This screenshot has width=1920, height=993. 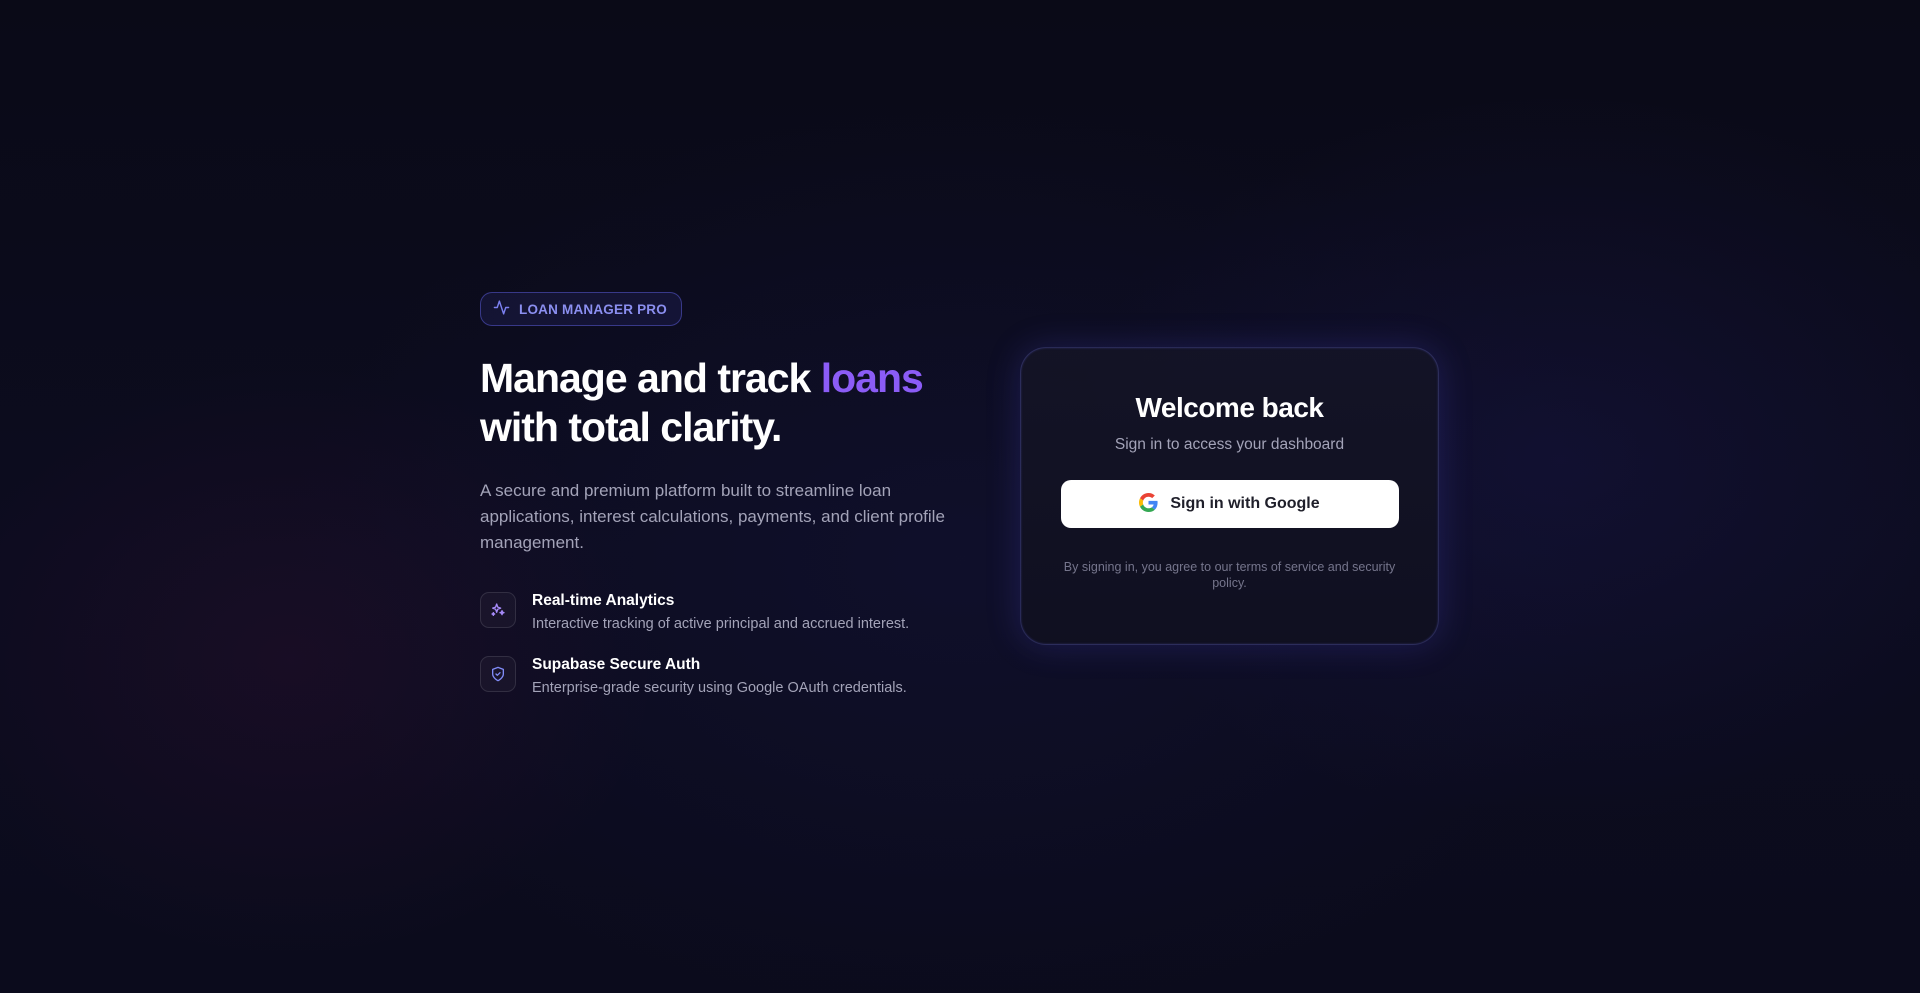 What do you see at coordinates (1245, 503) in the screenshot?
I see `google-sign-in-label: Sign in with Google` at bounding box center [1245, 503].